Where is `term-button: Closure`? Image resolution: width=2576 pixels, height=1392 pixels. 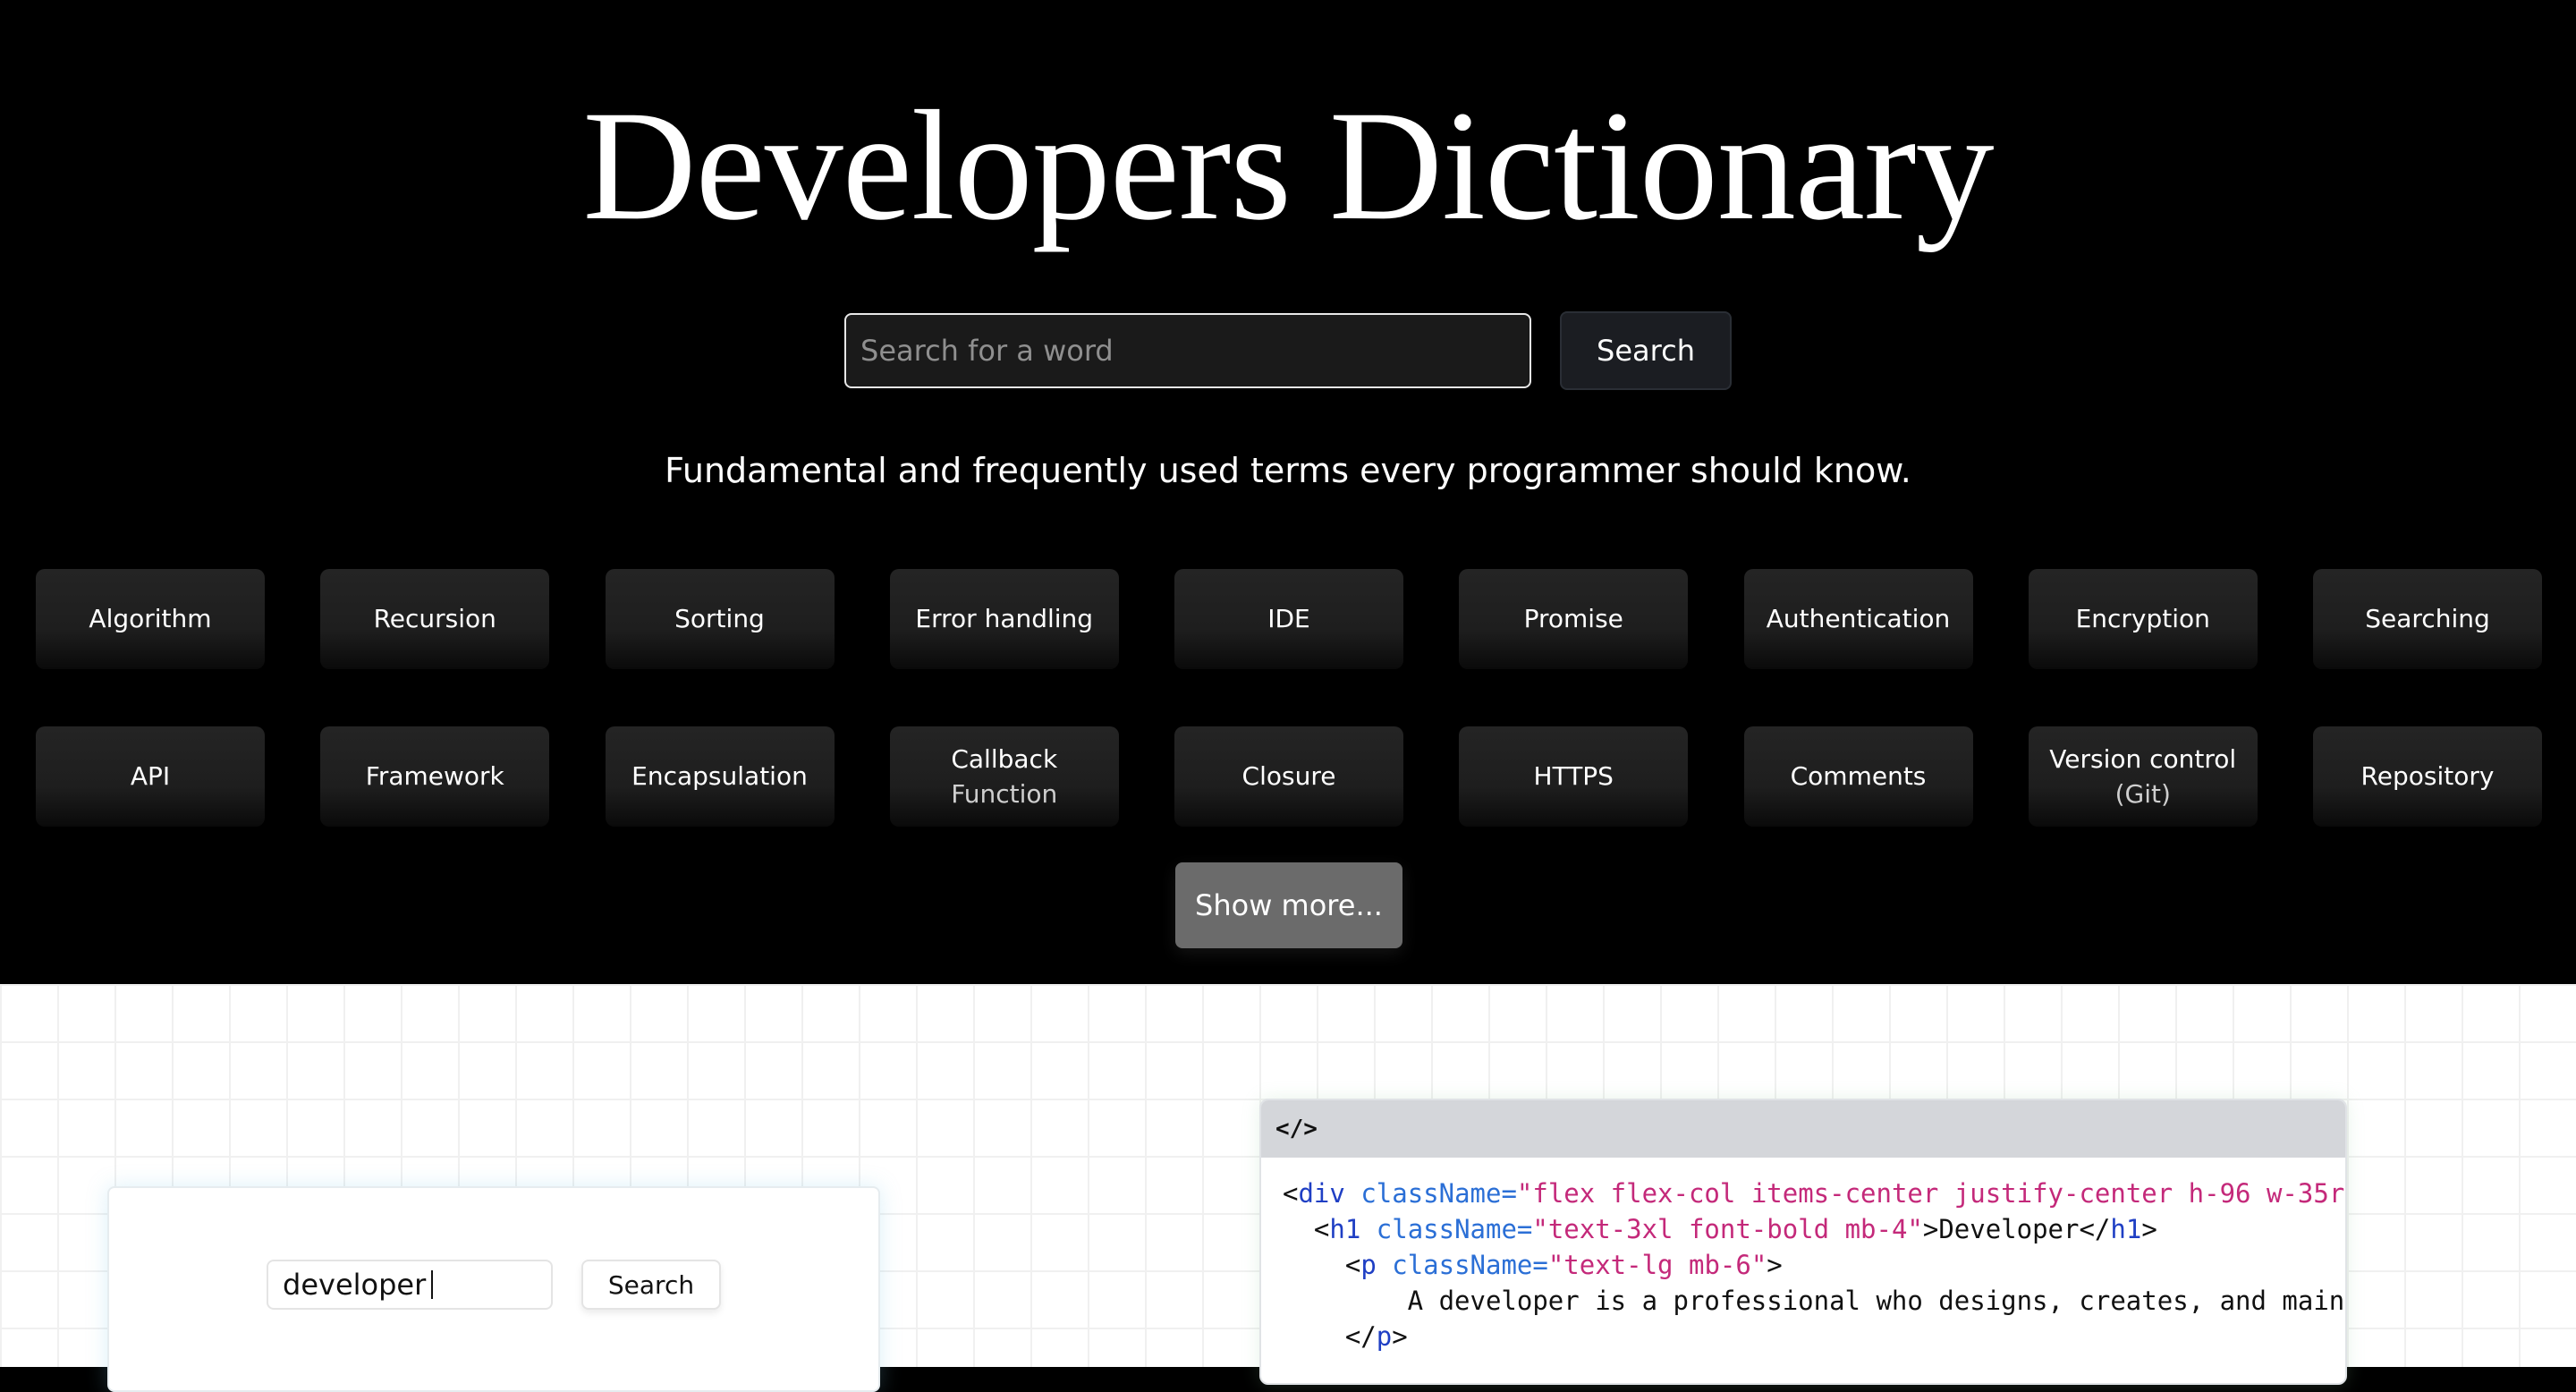
term-button: Closure is located at coordinates (1288, 776).